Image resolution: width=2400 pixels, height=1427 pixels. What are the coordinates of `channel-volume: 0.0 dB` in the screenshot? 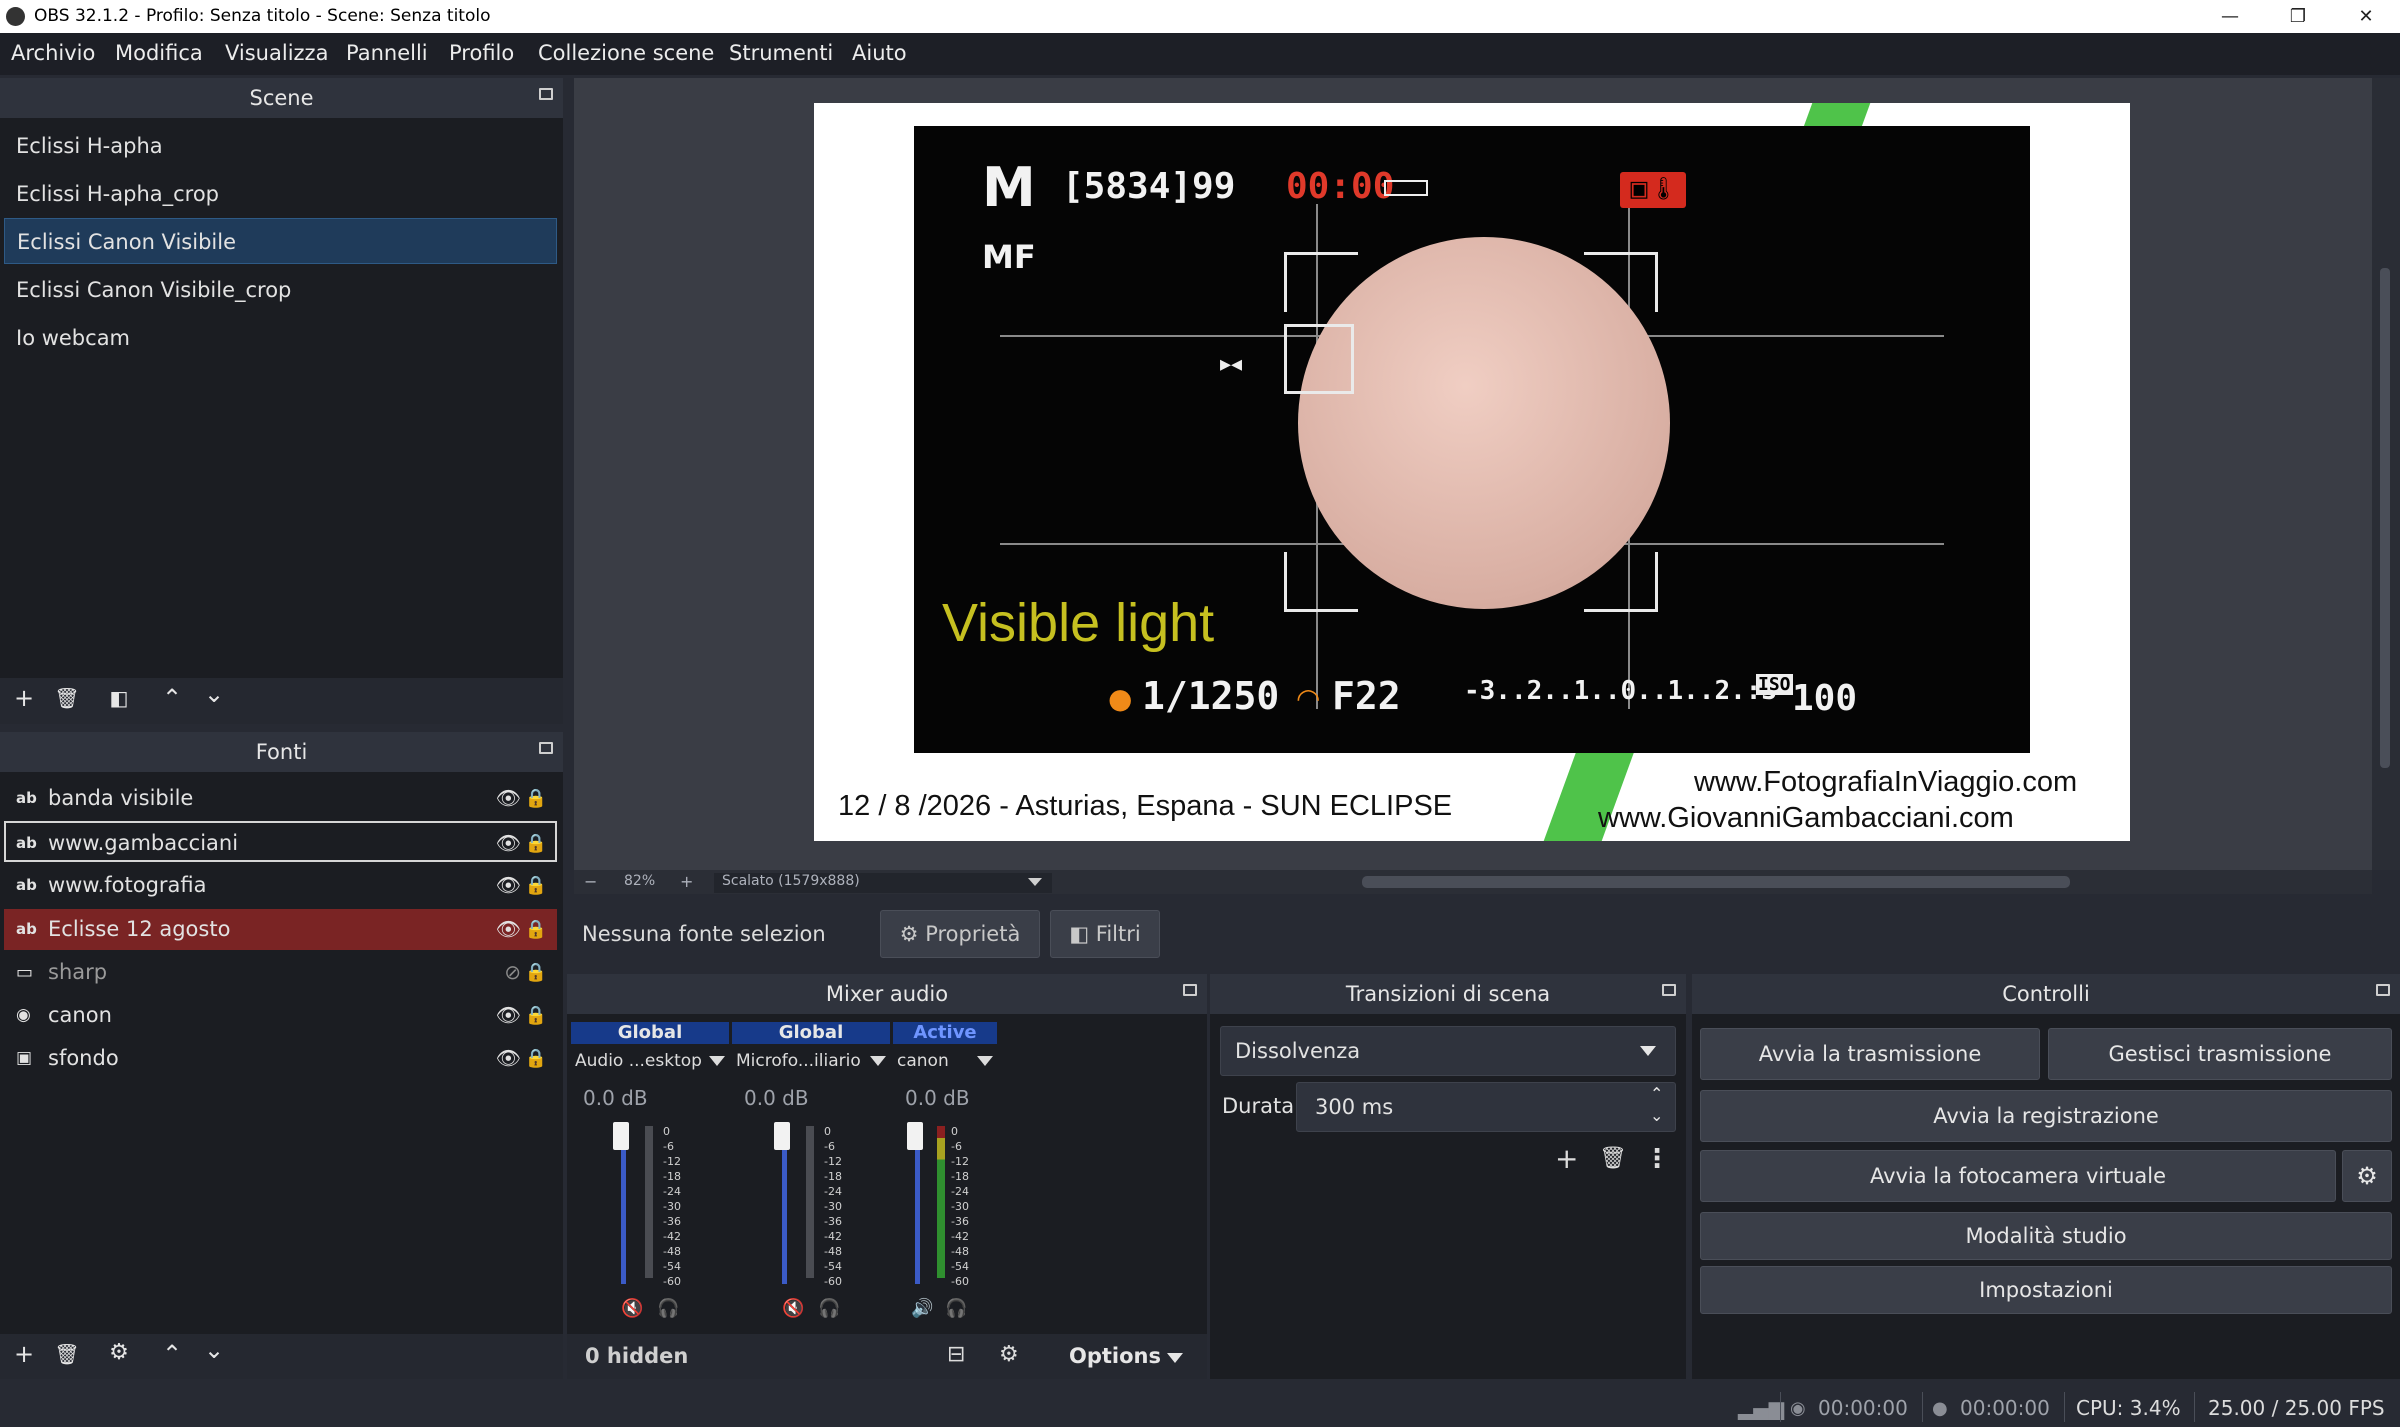 It's located at (776, 1098).